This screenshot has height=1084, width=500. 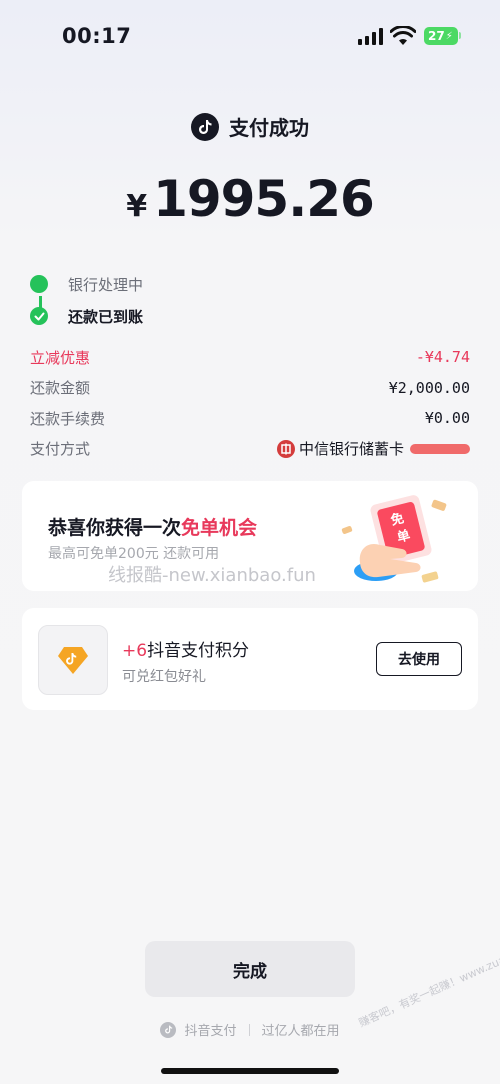 What do you see at coordinates (106, 316) in the screenshot?
I see `progress-step-label: 还款已到账` at bounding box center [106, 316].